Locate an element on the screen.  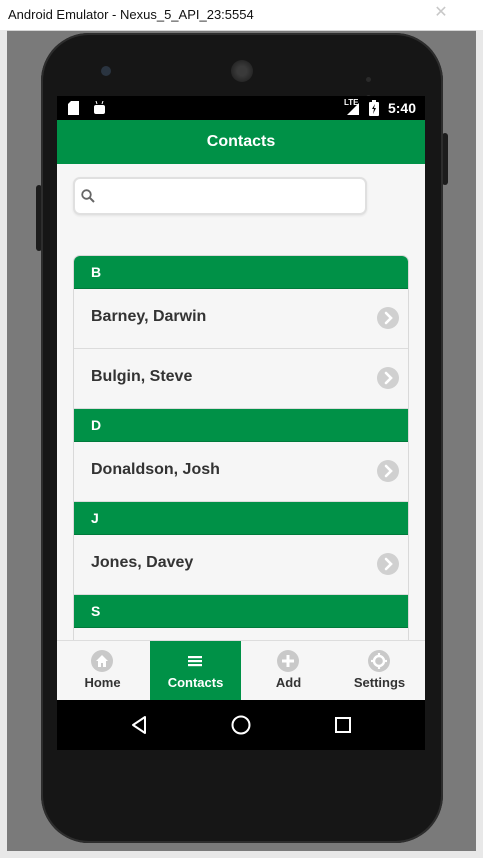
android-icon is located at coordinates (99, 107).